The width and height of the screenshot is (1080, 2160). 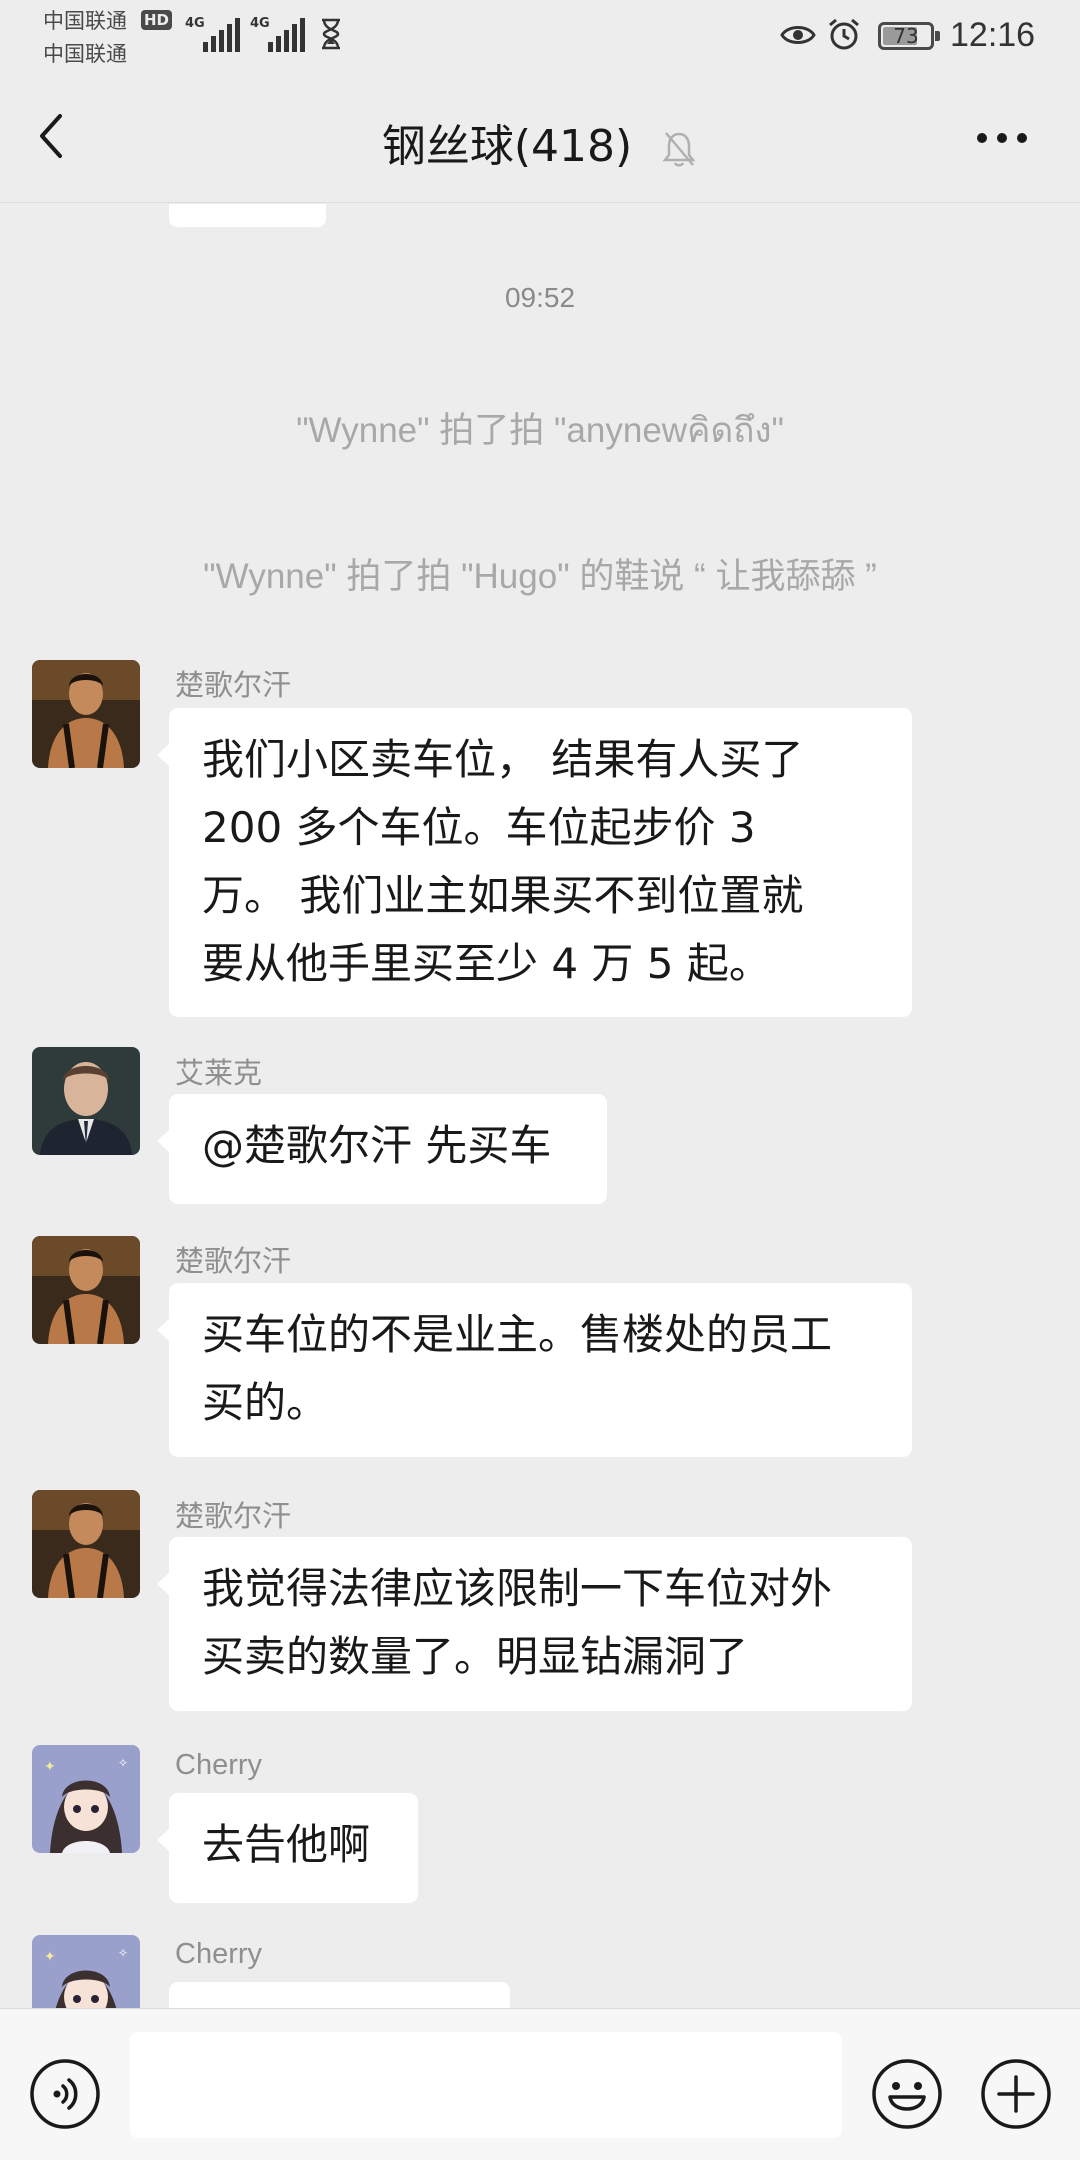 What do you see at coordinates (247, 215) in the screenshot?
I see `partial-message-bubble` at bounding box center [247, 215].